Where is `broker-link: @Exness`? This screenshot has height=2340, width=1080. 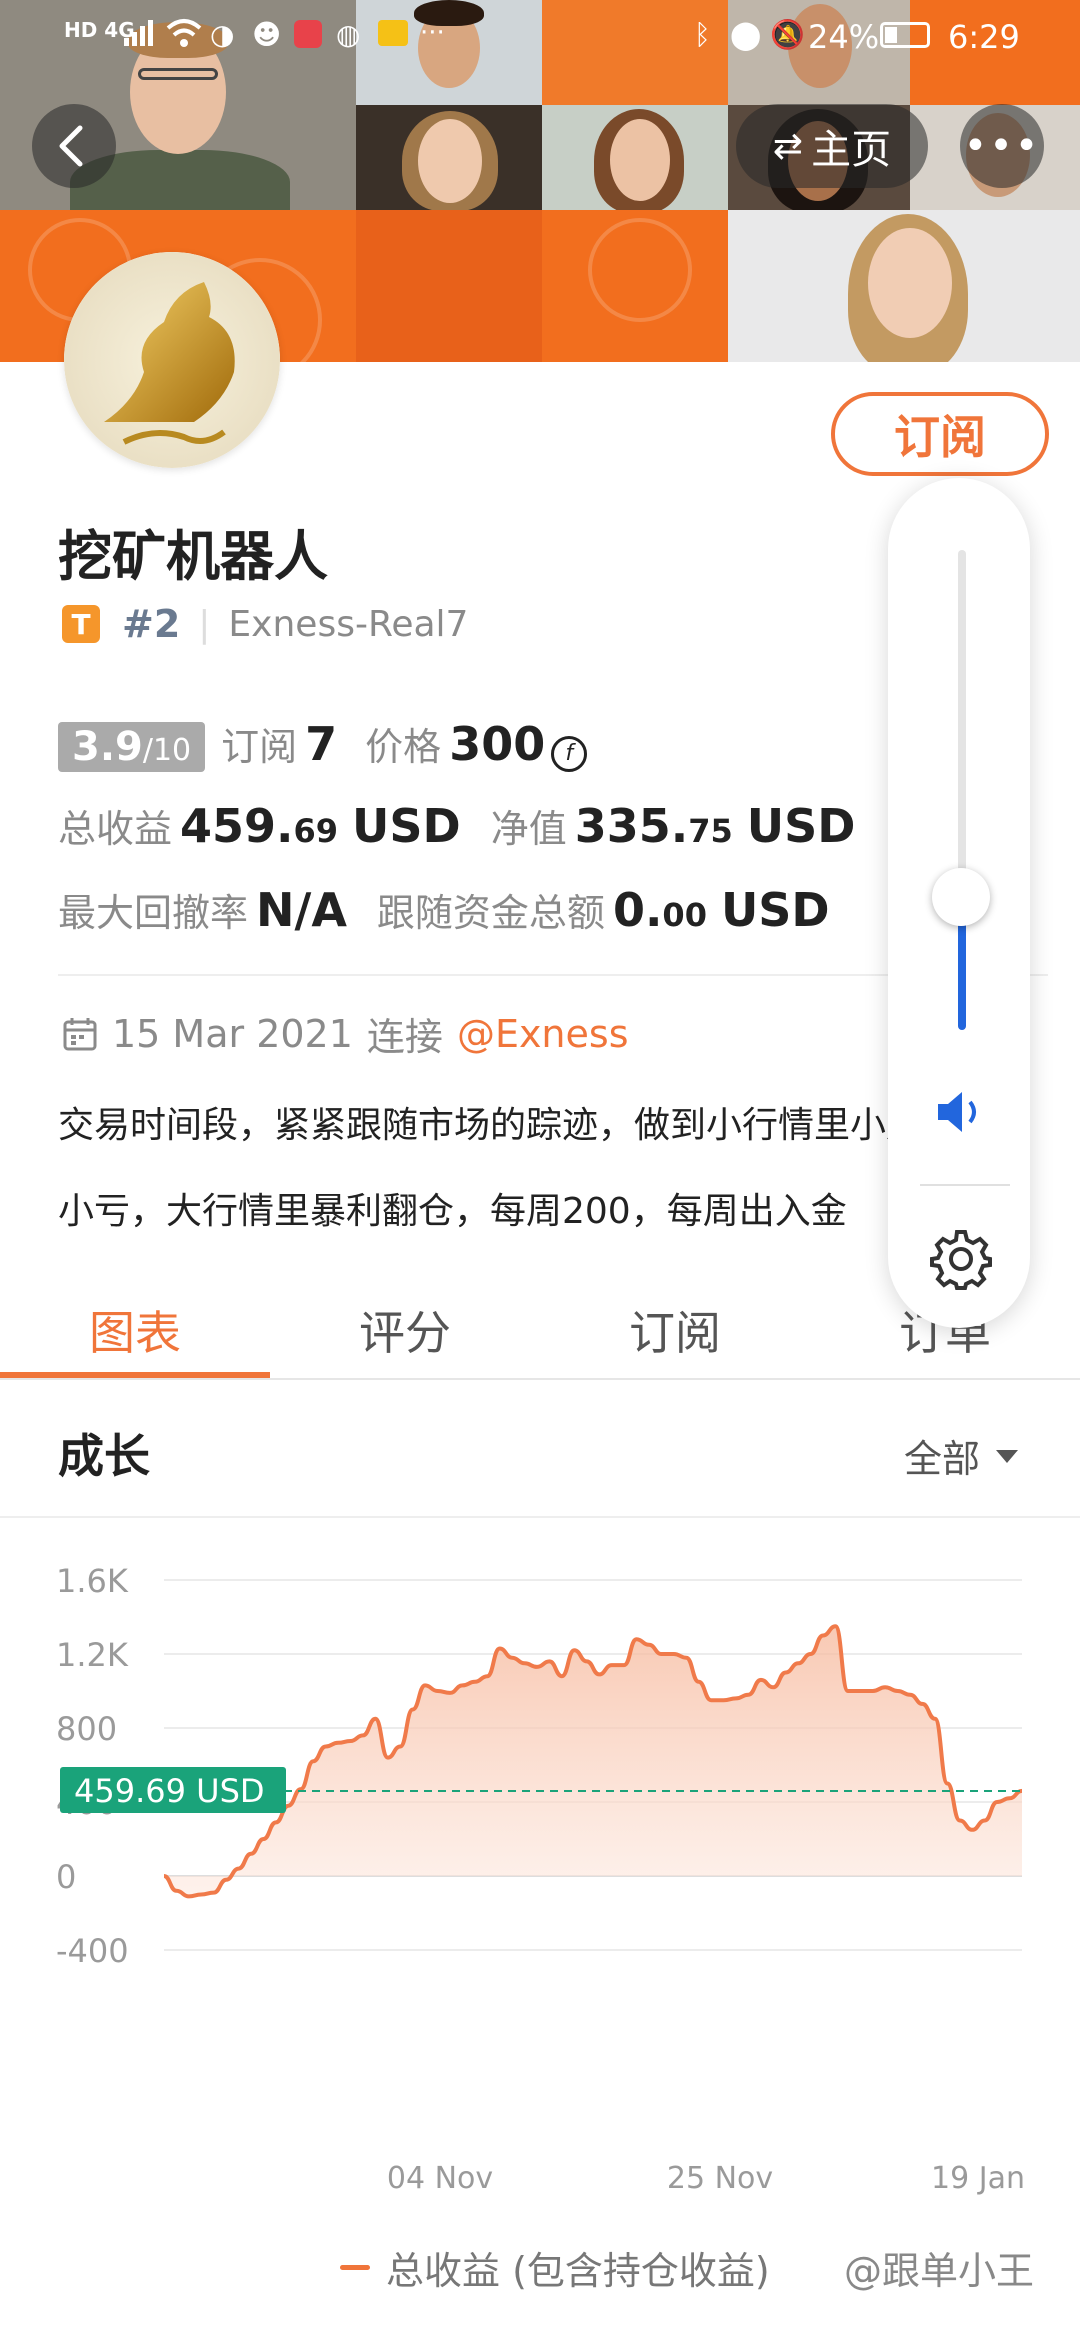
broker-link: @Exness is located at coordinates (543, 1034).